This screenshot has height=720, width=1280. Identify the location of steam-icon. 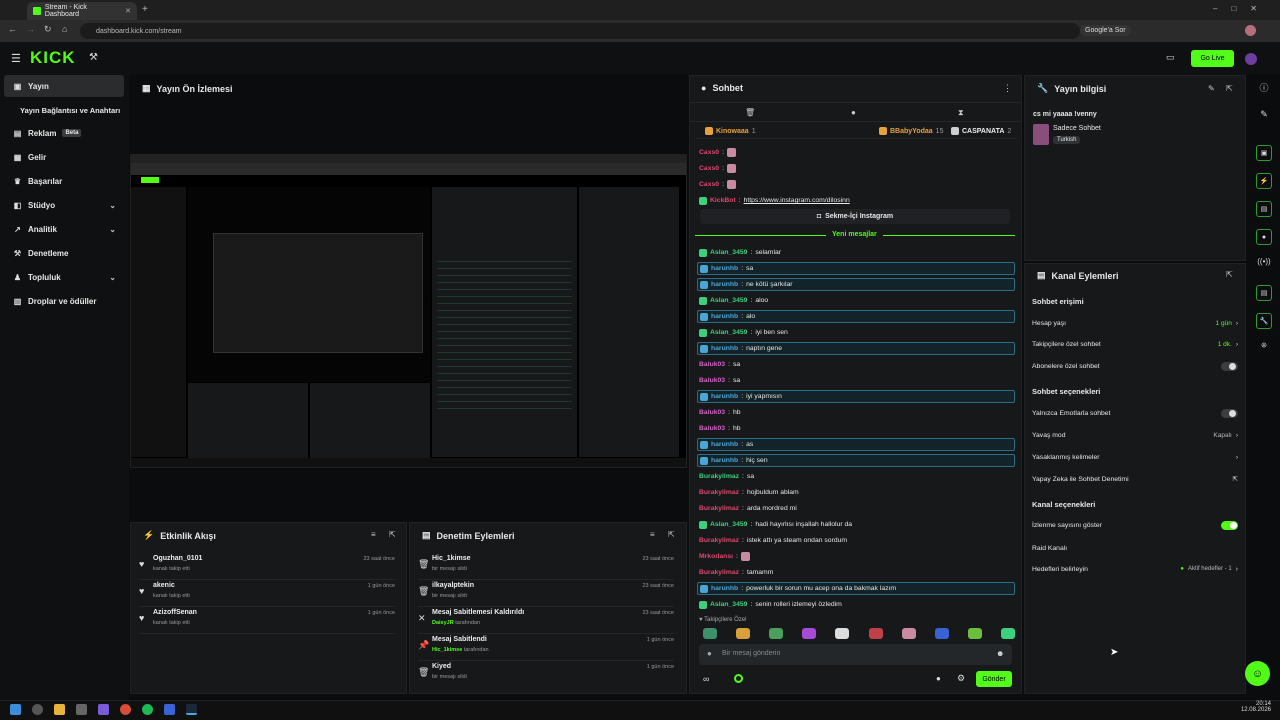
(191, 709).